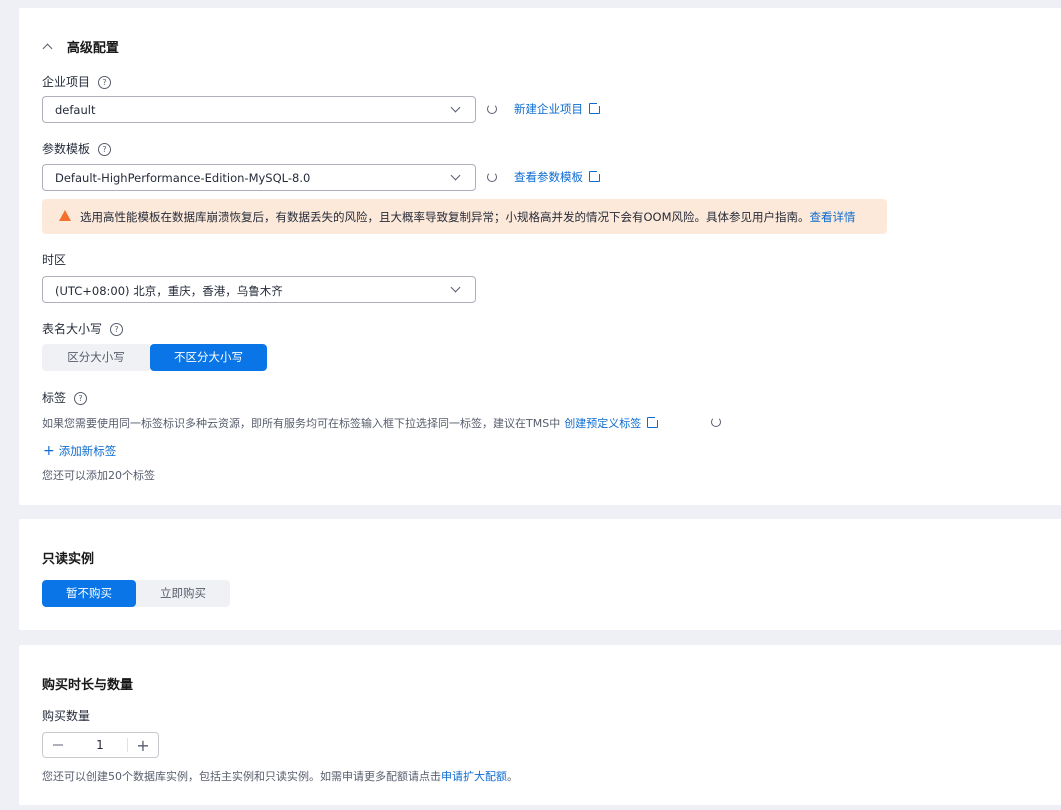  Describe the element at coordinates (47, 48) in the screenshot. I see `chevron-up-icon` at that location.